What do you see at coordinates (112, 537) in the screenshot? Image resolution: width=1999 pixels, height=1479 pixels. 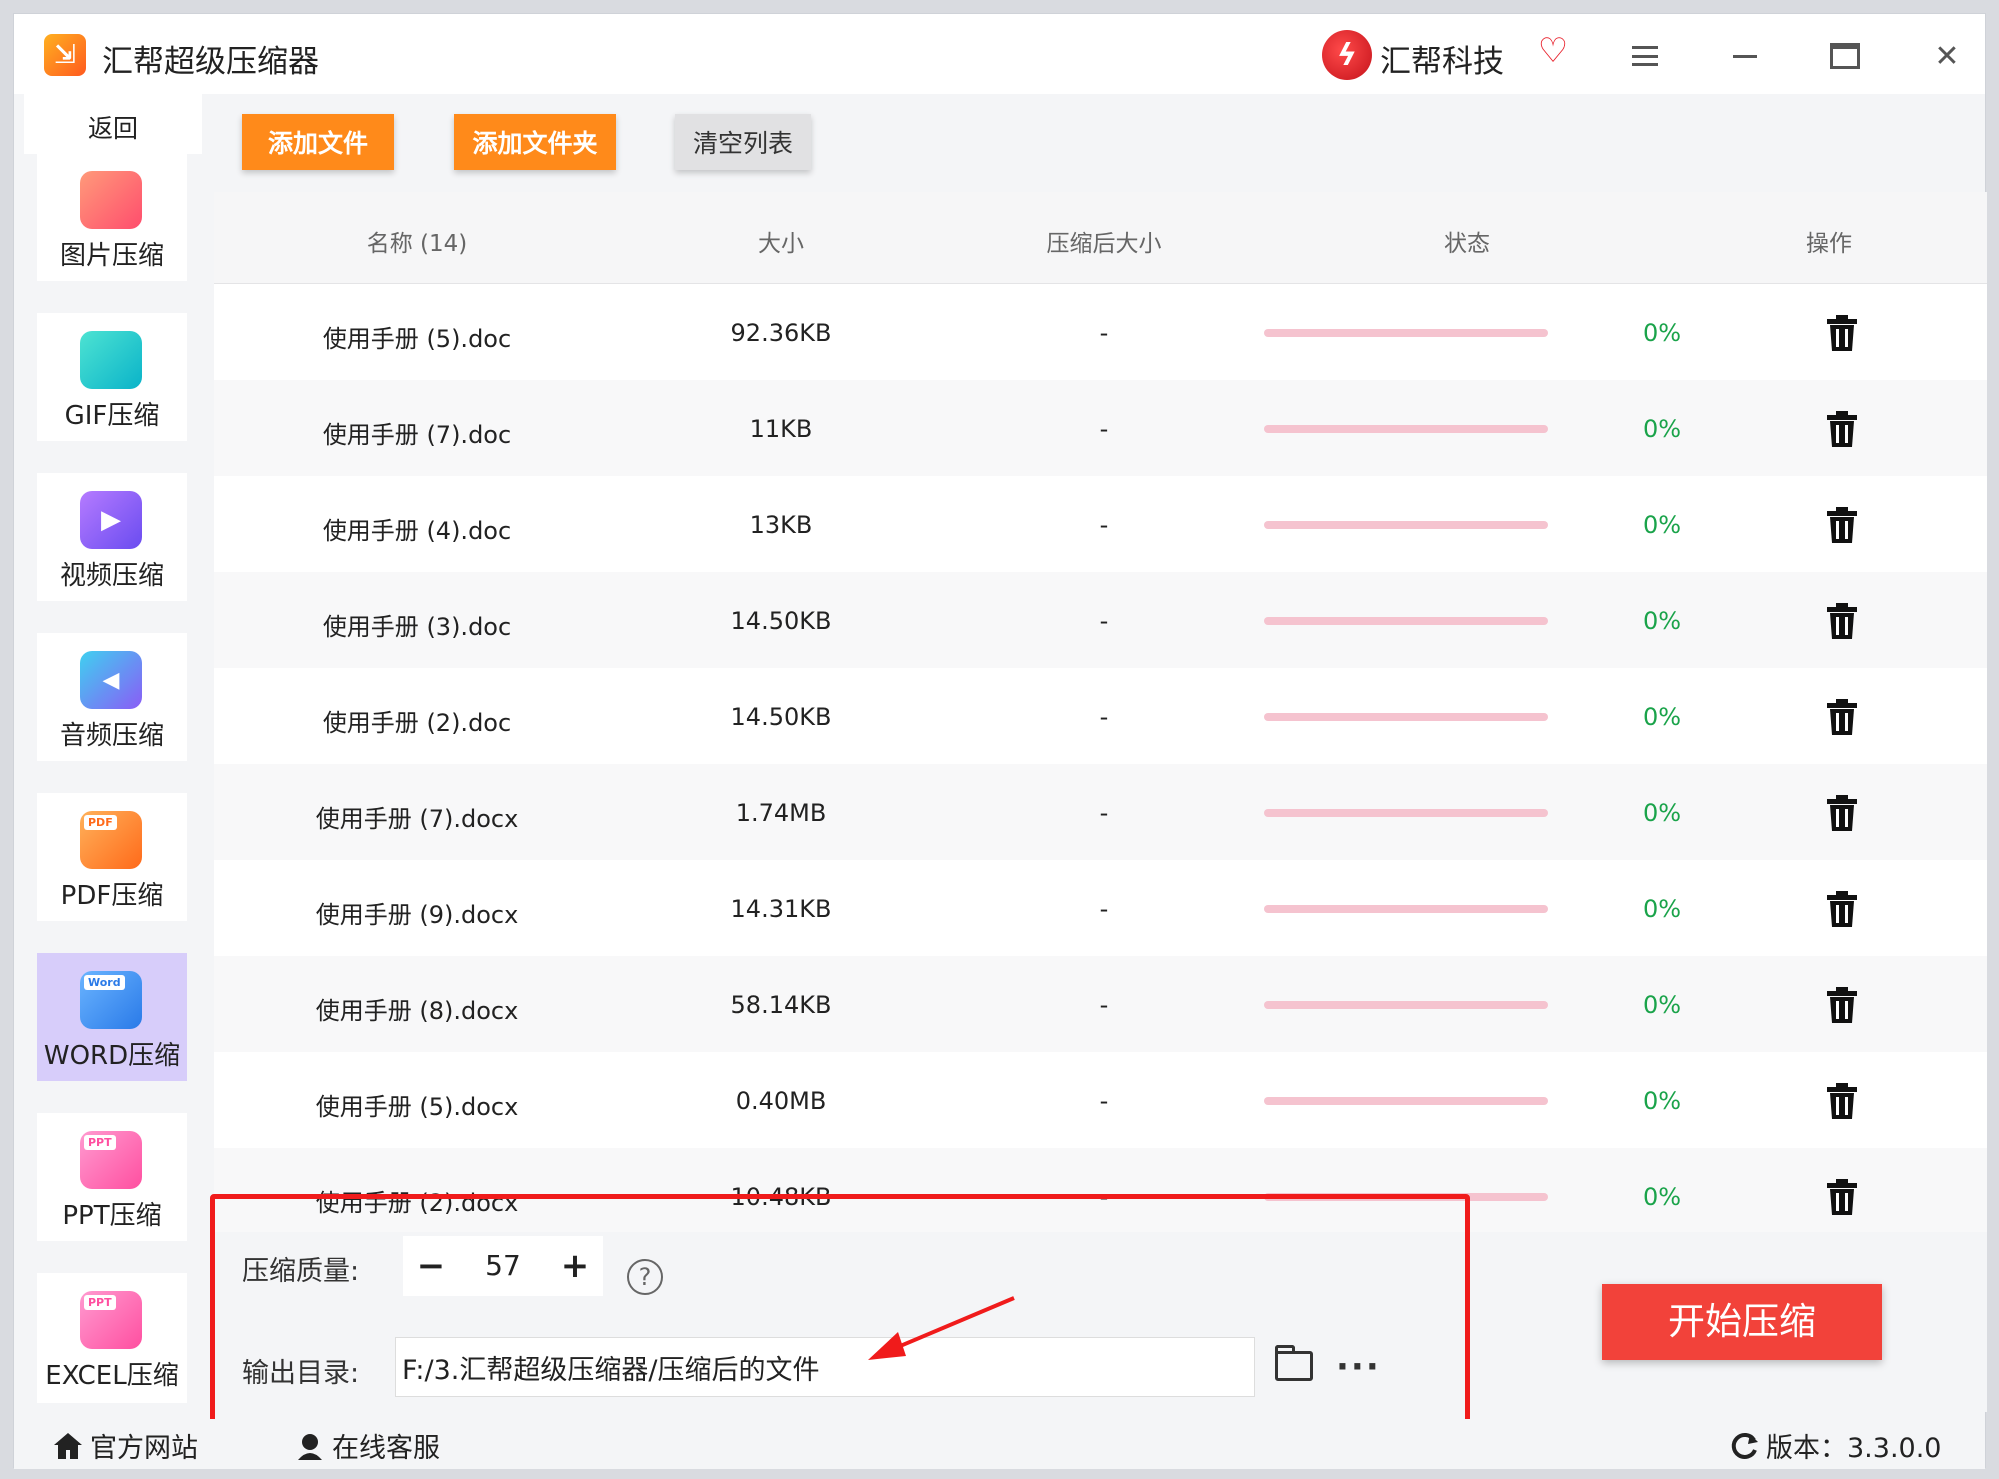 I see `sidebar-item-video: ▶ 视频压缩` at bounding box center [112, 537].